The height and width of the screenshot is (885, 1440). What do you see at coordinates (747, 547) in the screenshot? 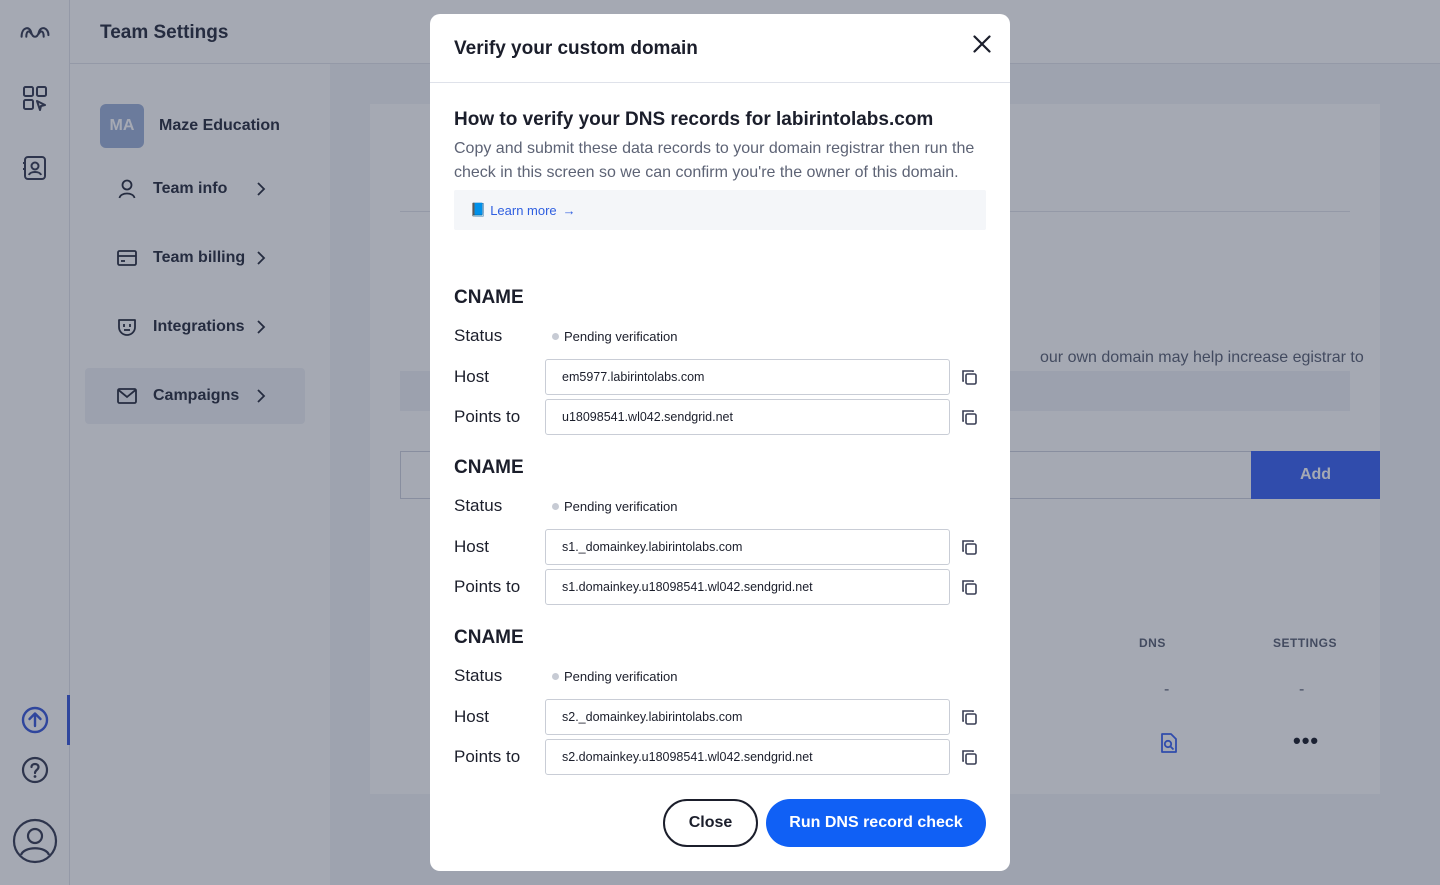
I see `host-field: s1._domainkey.labirintolabs.com` at bounding box center [747, 547].